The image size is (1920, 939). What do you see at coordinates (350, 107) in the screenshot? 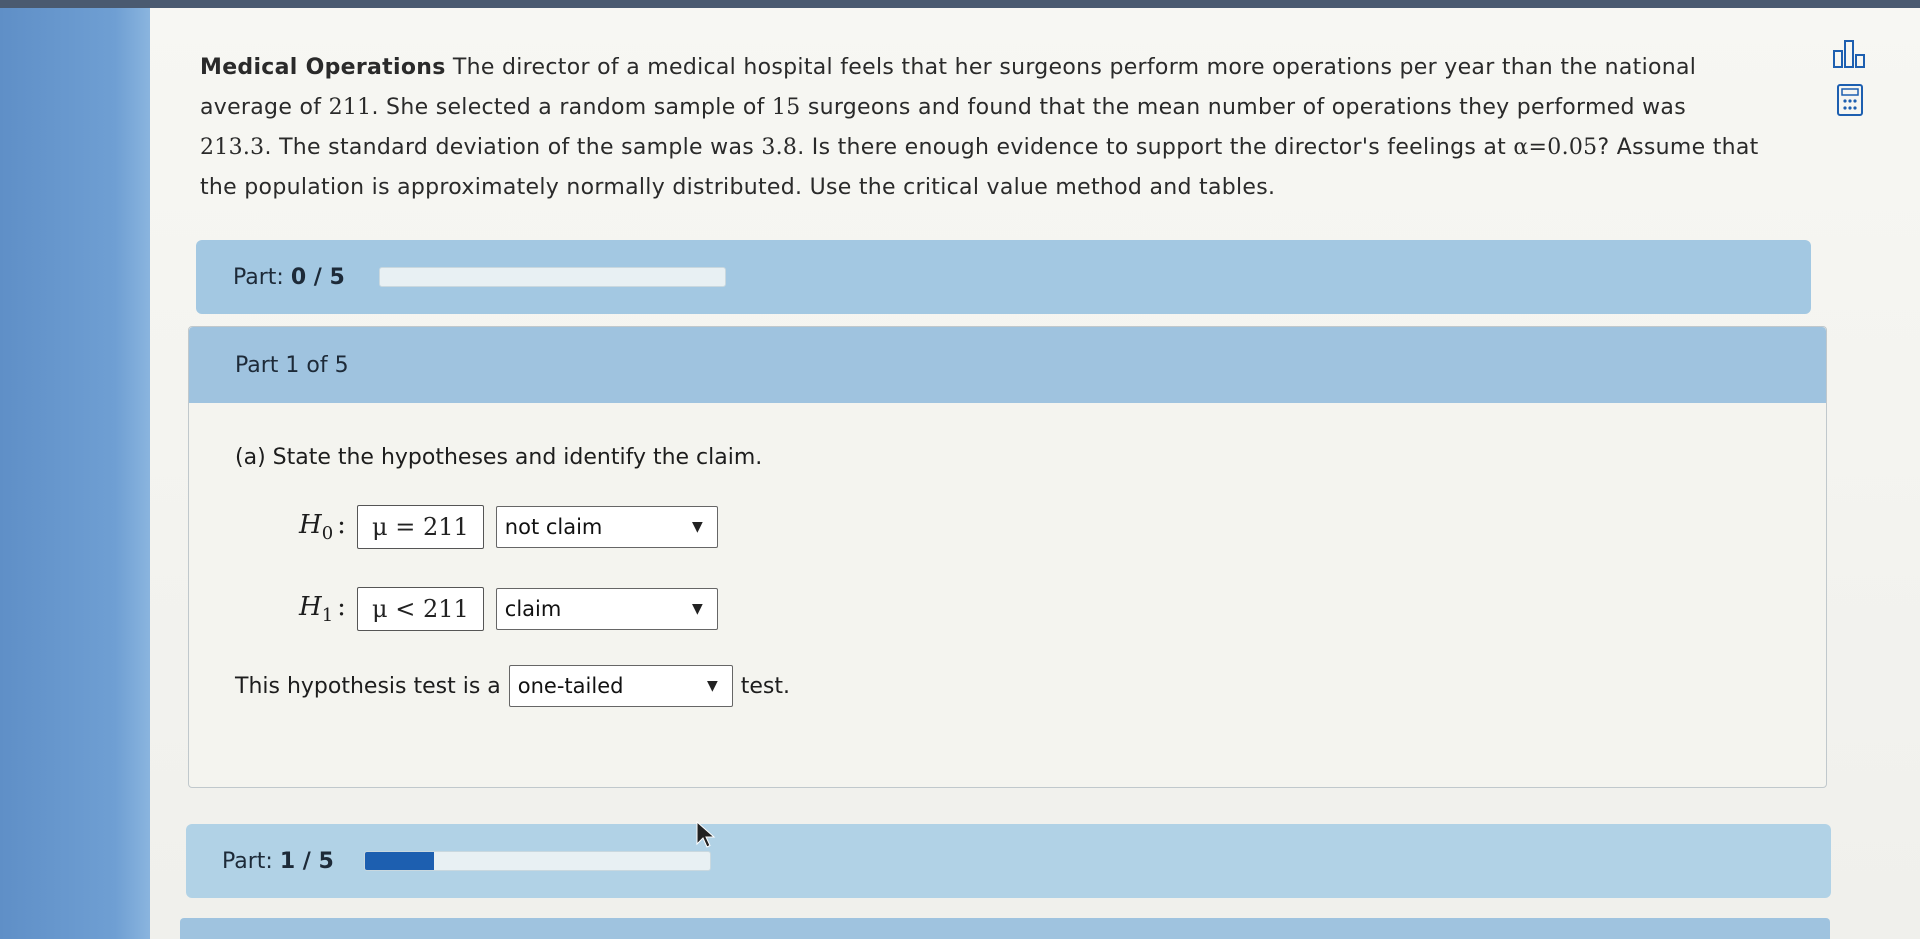
I see `national-average: 211` at bounding box center [350, 107].